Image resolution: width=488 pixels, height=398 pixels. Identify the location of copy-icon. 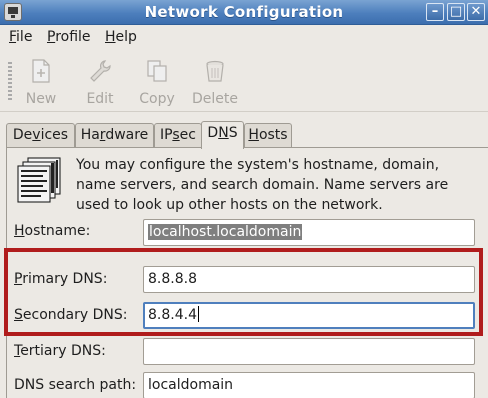
(157, 71).